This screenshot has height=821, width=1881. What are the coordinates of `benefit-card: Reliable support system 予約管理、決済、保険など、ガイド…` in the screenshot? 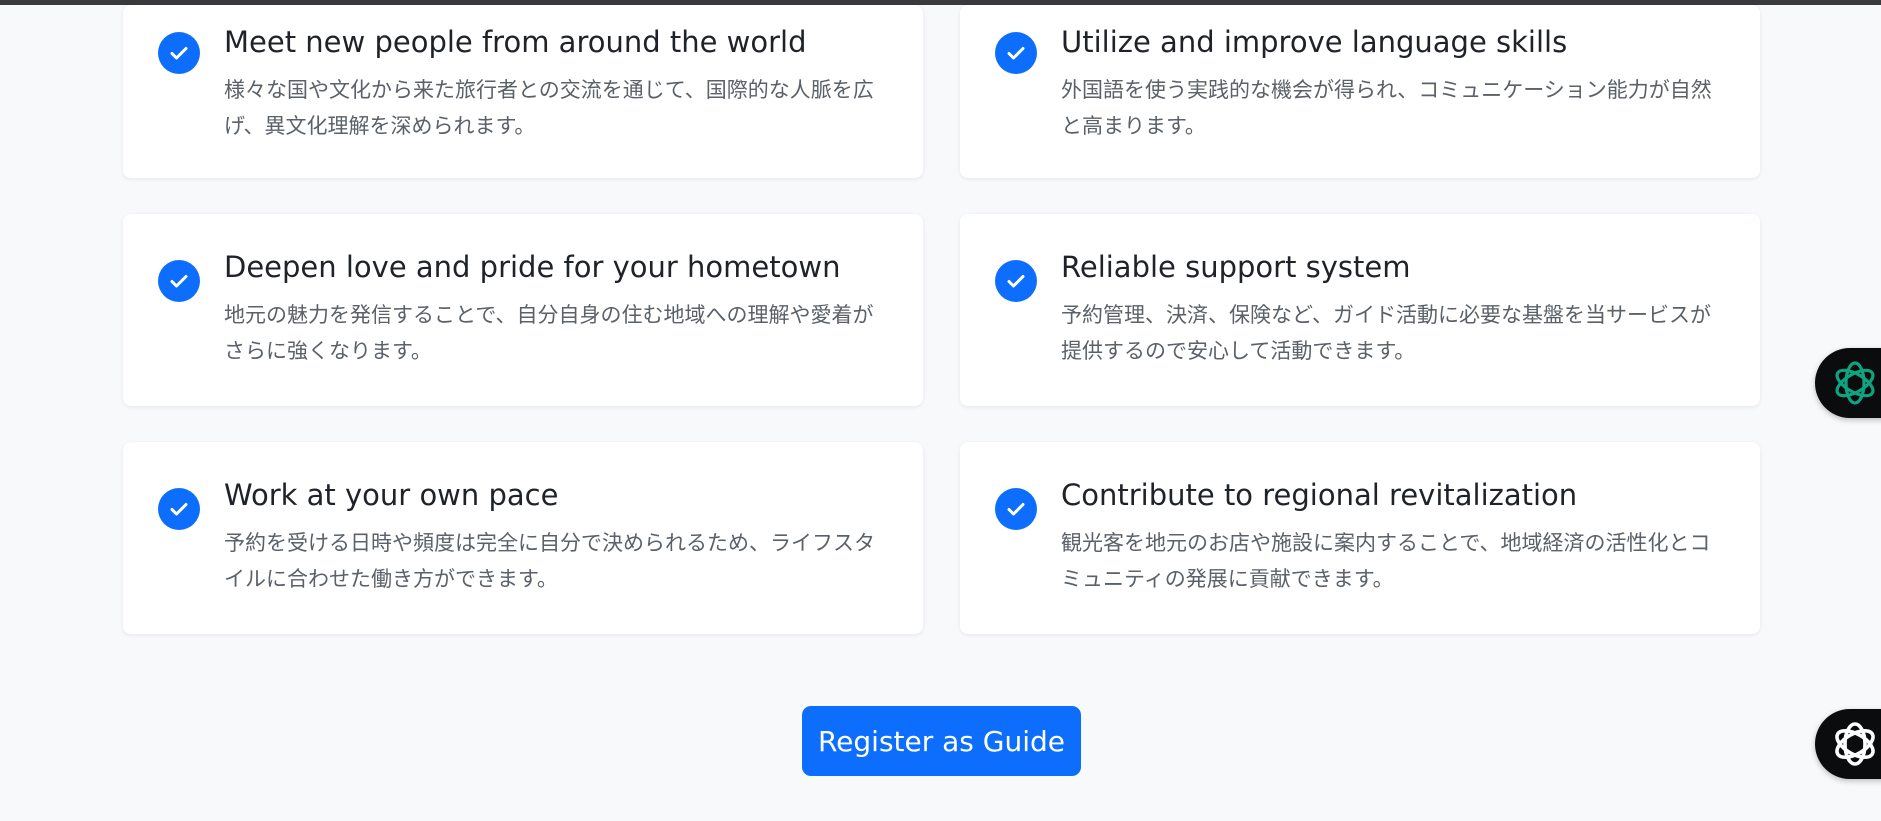 It's located at (1360, 310).